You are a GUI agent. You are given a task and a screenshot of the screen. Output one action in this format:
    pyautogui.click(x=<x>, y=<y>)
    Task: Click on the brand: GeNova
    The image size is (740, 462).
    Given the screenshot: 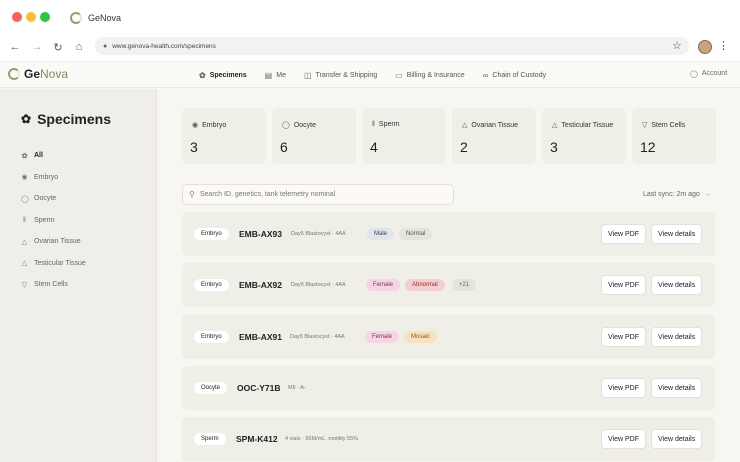 What is the action you would take?
    pyautogui.click(x=38, y=74)
    